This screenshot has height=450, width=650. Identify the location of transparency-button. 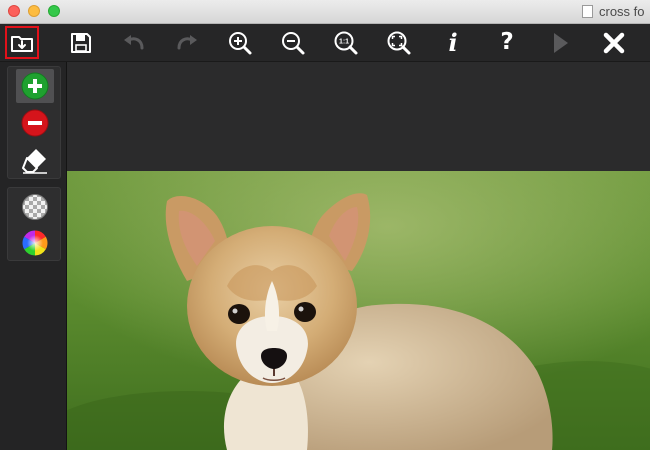
(35, 207).